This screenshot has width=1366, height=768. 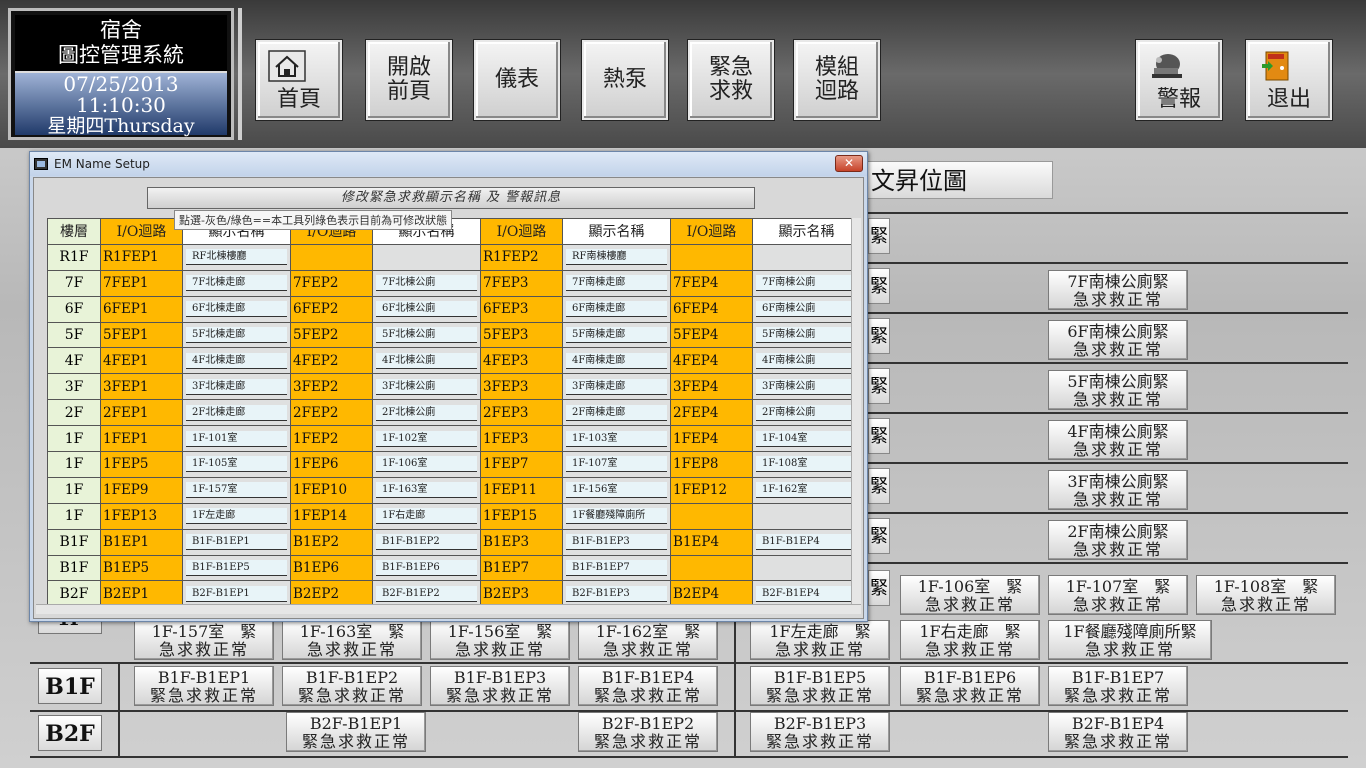 I want to click on io-loop-cell: 2FEP3, so click(x=521, y=413).